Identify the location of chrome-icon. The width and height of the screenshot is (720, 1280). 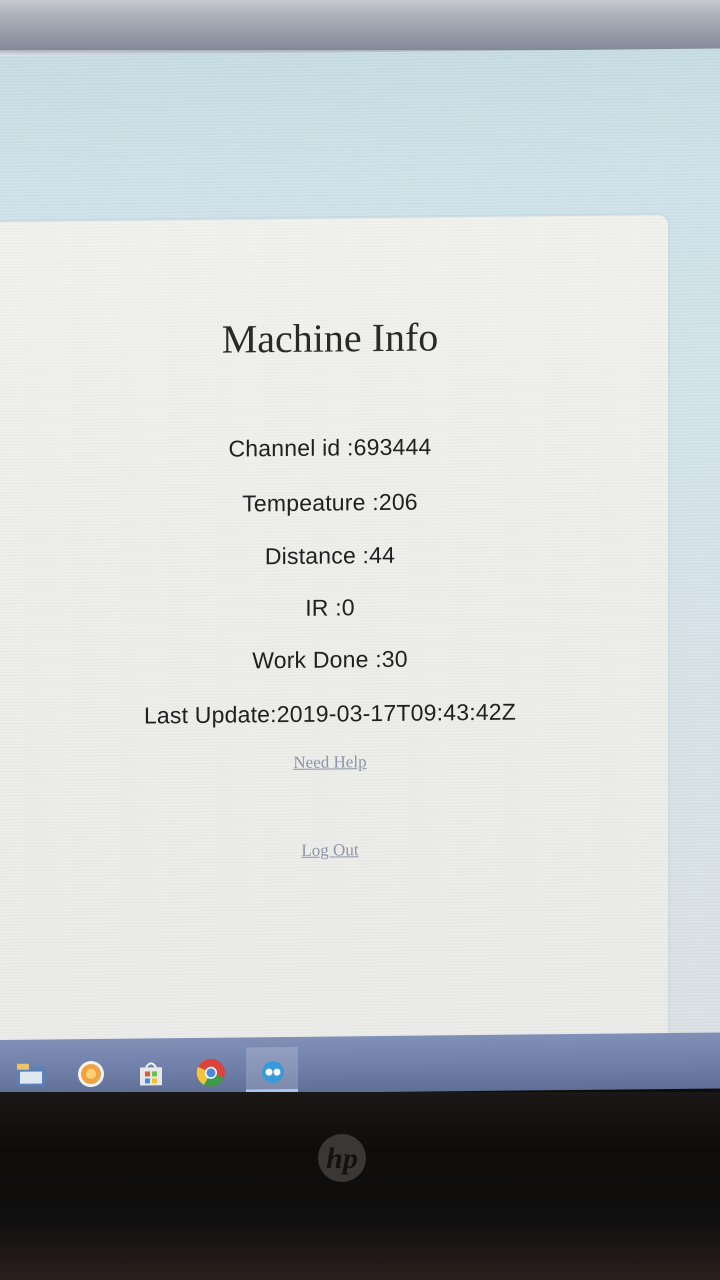
(211, 1073).